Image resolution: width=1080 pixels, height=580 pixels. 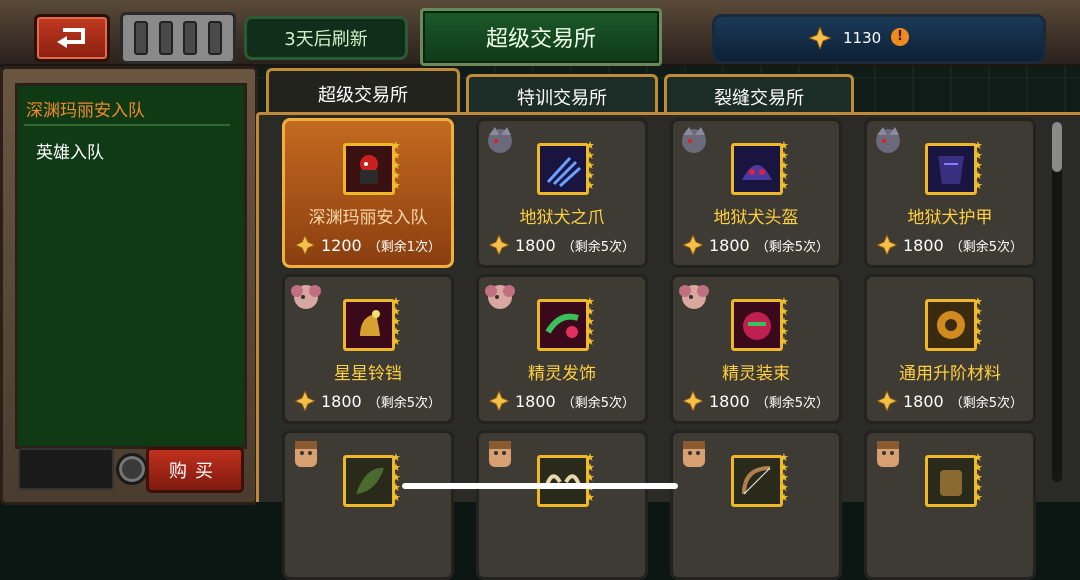 I want to click on back-button, so click(x=72, y=38).